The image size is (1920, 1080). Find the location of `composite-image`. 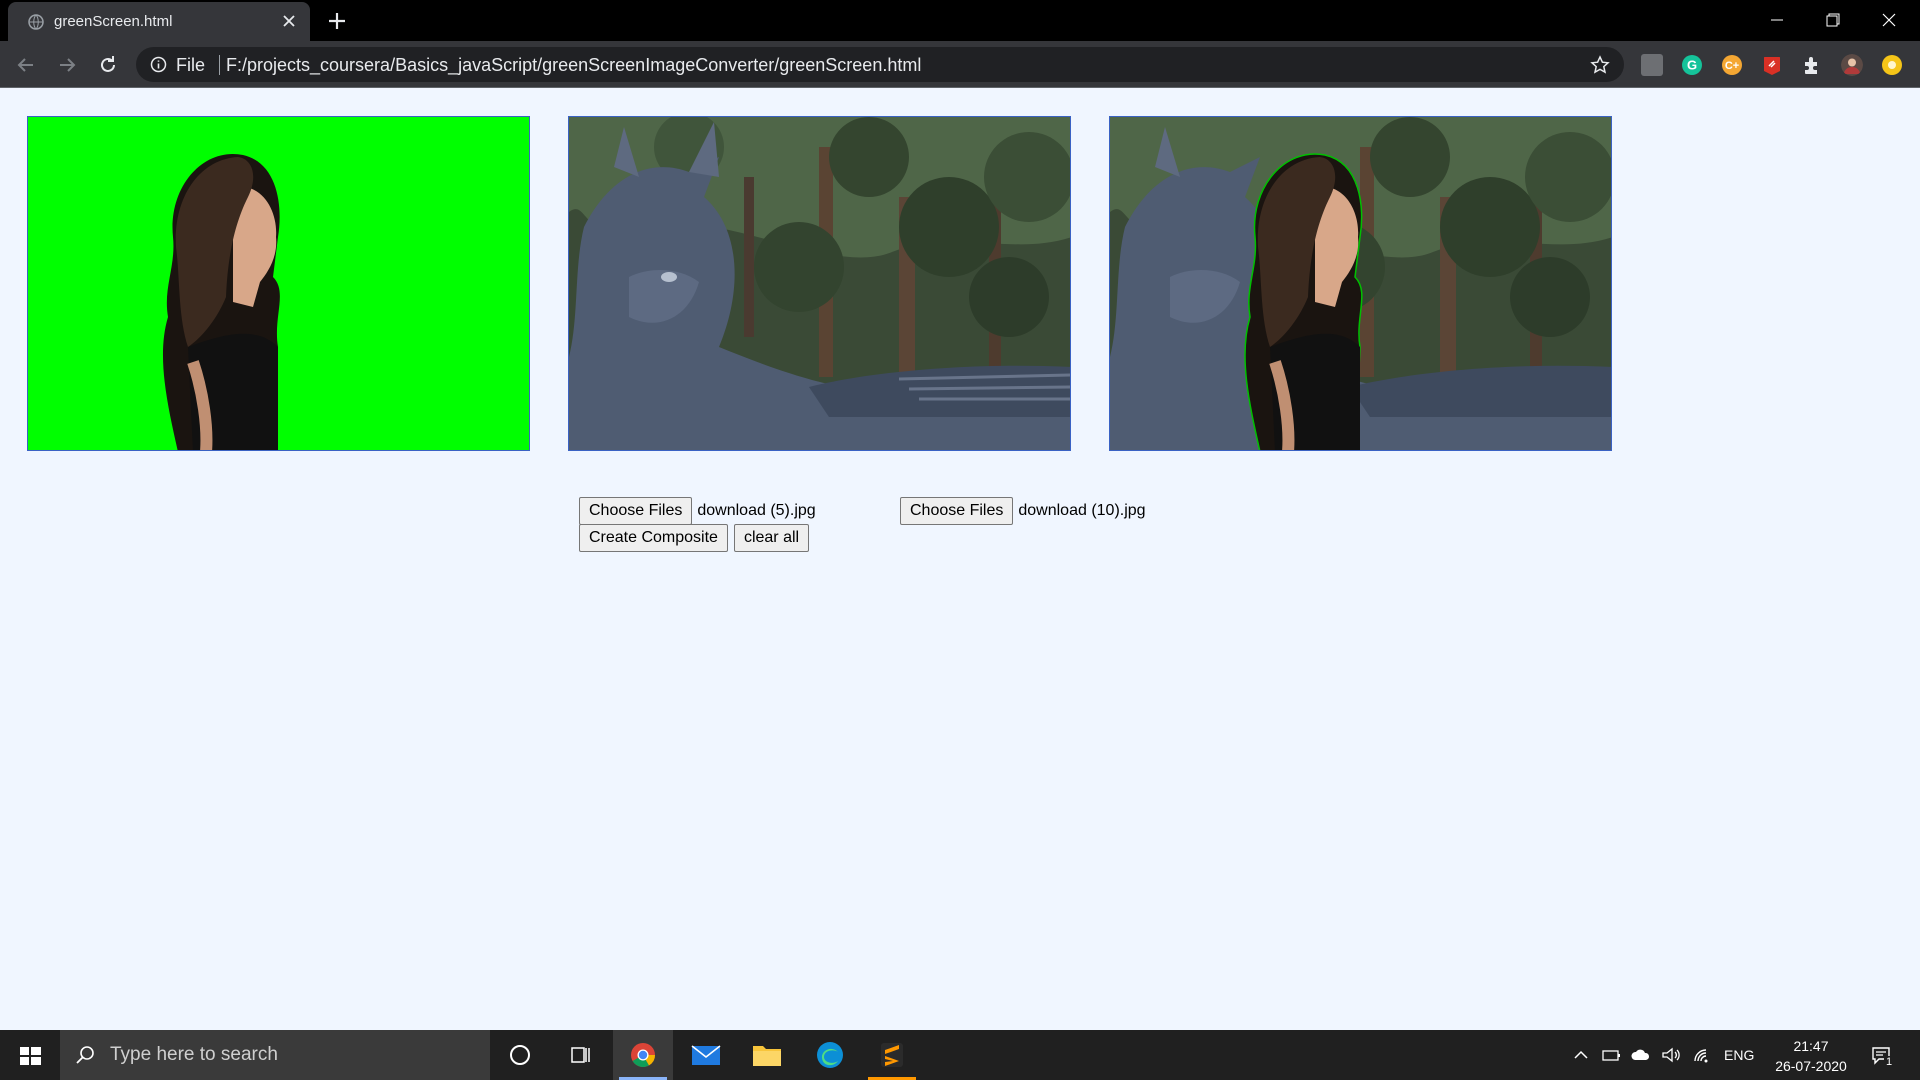

composite-image is located at coordinates (1360, 283).